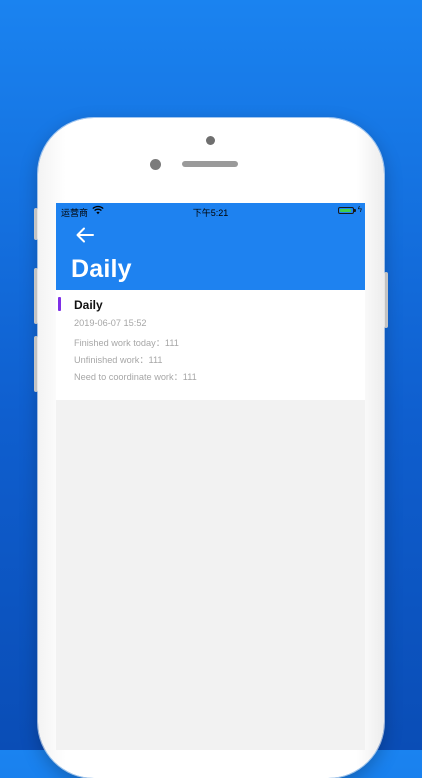 Image resolution: width=422 pixels, height=778 pixels. I want to click on arrow-left-icon, so click(85, 235).